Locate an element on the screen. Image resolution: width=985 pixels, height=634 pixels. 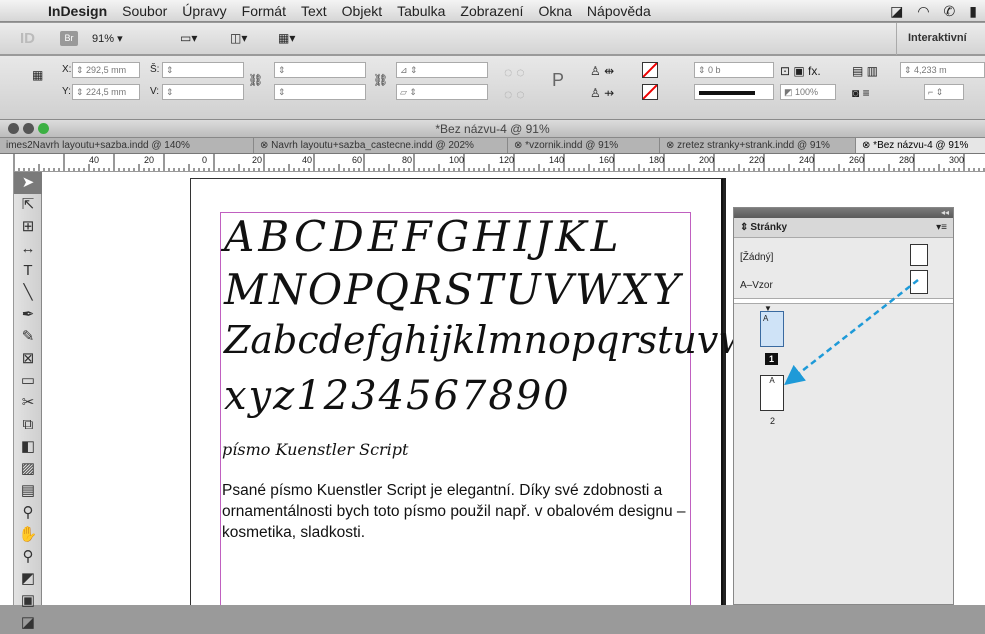
fill-stroke-swatch-icon: ◩ is located at coordinates (28, 579).